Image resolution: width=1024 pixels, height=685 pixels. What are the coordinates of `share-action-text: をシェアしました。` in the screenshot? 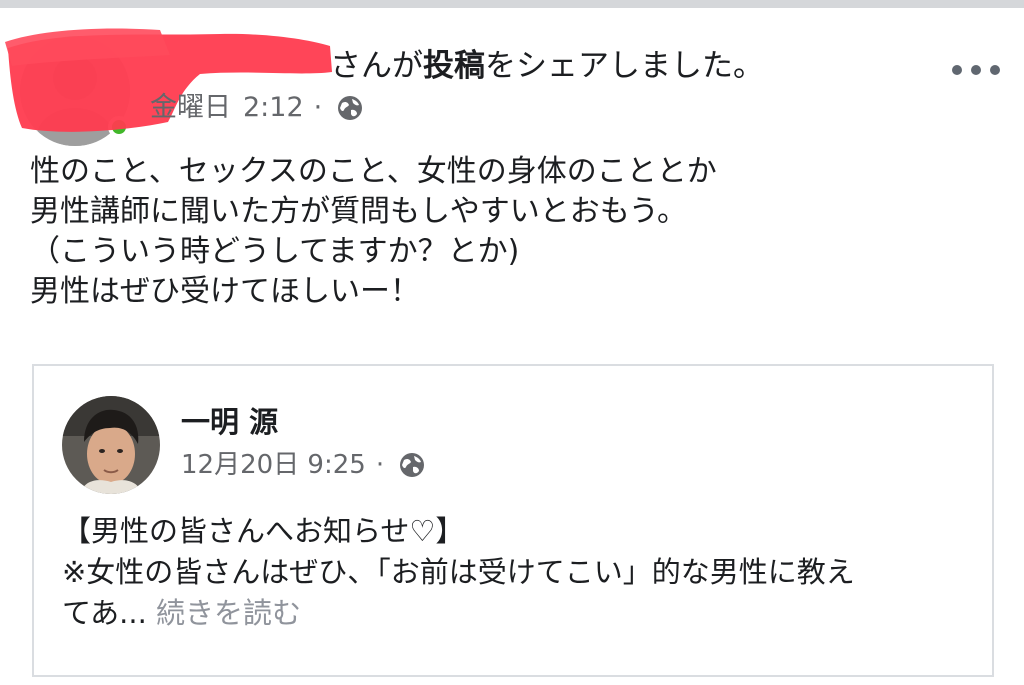 It's located at (624, 66).